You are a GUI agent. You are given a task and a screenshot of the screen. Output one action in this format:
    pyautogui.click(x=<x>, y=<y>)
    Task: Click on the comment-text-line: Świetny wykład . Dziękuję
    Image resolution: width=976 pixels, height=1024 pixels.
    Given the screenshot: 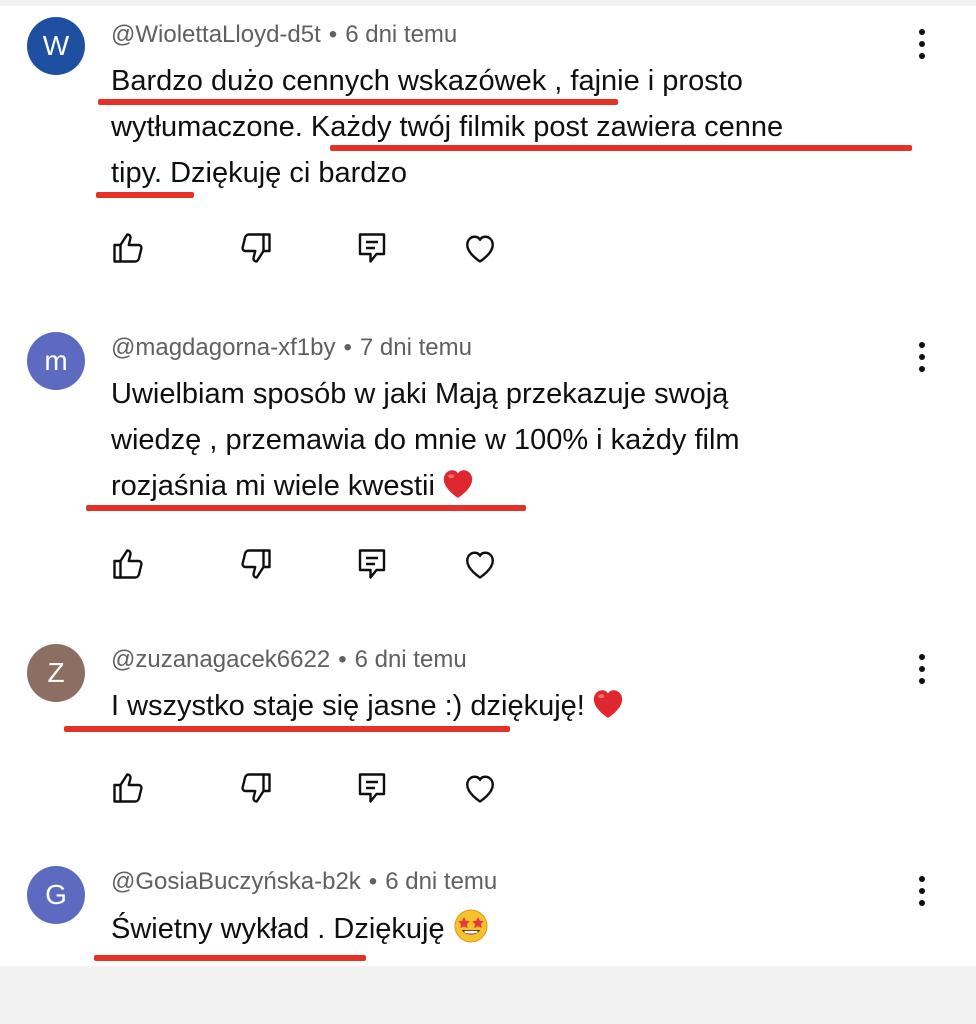 What is the action you would take?
    pyautogui.click(x=300, y=931)
    